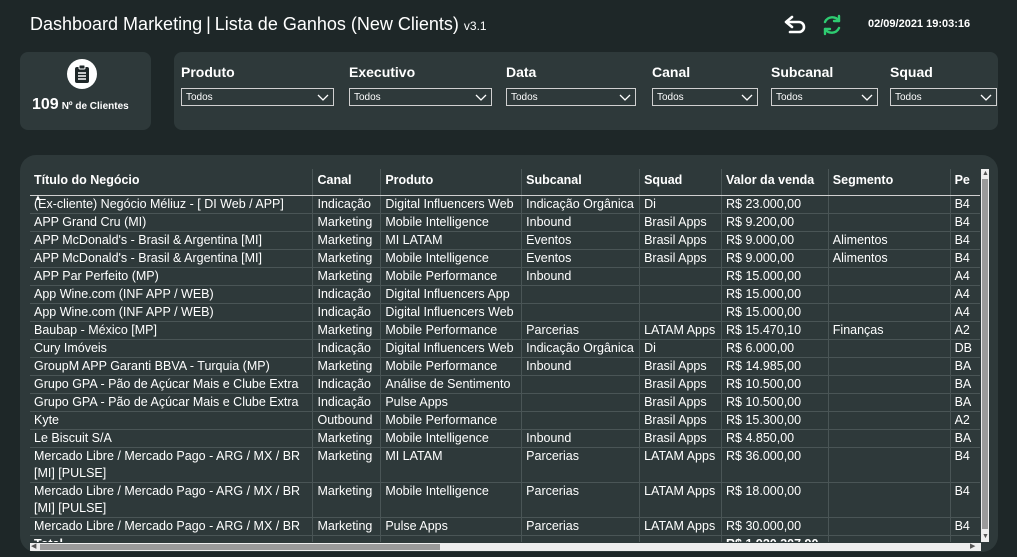 Image resolution: width=1017 pixels, height=557 pixels. What do you see at coordinates (45, 104) in the screenshot?
I see `kpi-value: 109` at bounding box center [45, 104].